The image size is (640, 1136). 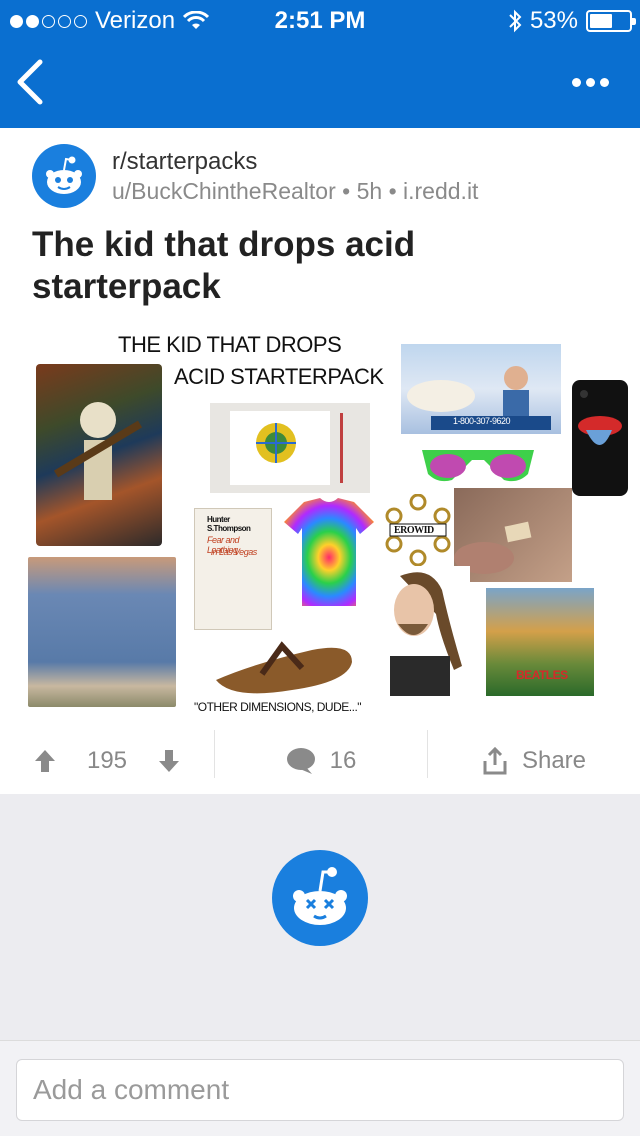 What do you see at coordinates (45, 761) in the screenshot?
I see `upvote-icon` at bounding box center [45, 761].